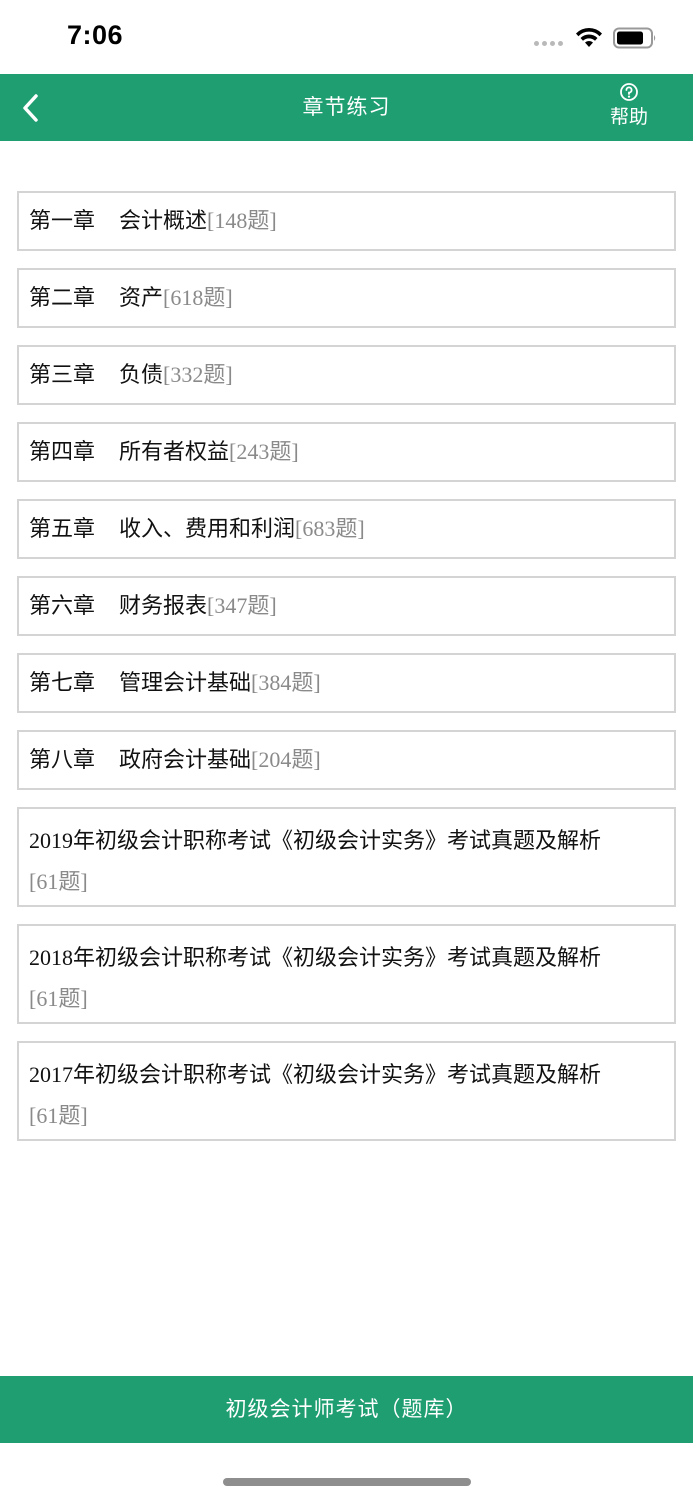 The image size is (693, 1500). I want to click on chapter-item-2: 第二章 资产[618题], so click(346, 298).